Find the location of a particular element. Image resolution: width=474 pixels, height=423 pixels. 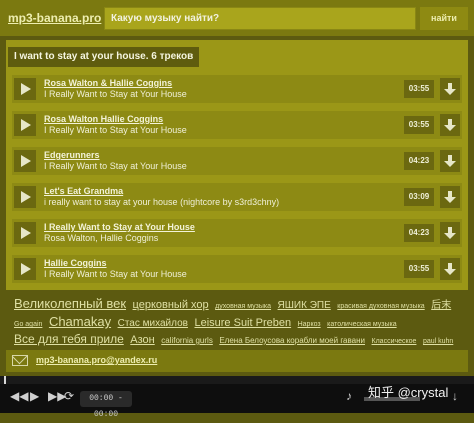

tag-link: Стас михайлов is located at coordinates (153, 323).